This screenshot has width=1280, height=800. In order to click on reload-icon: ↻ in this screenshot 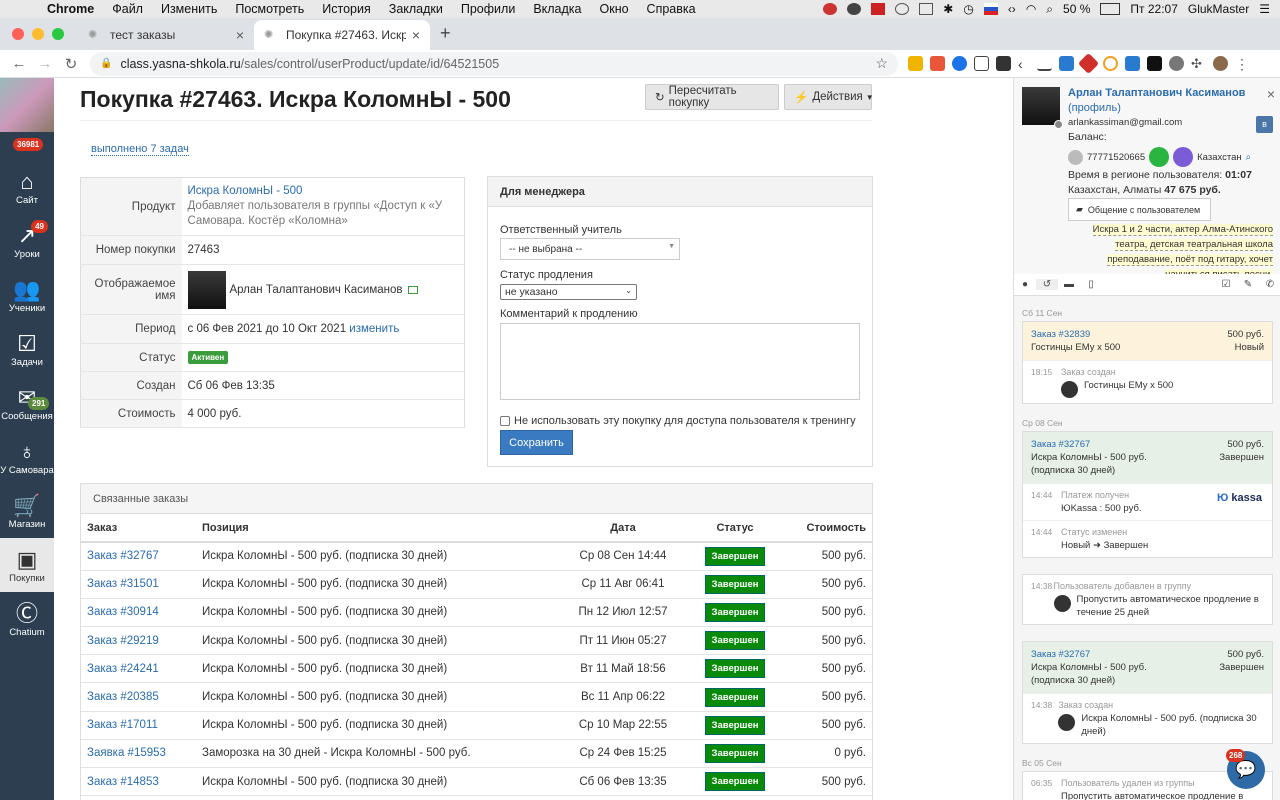, I will do `click(71, 64)`.